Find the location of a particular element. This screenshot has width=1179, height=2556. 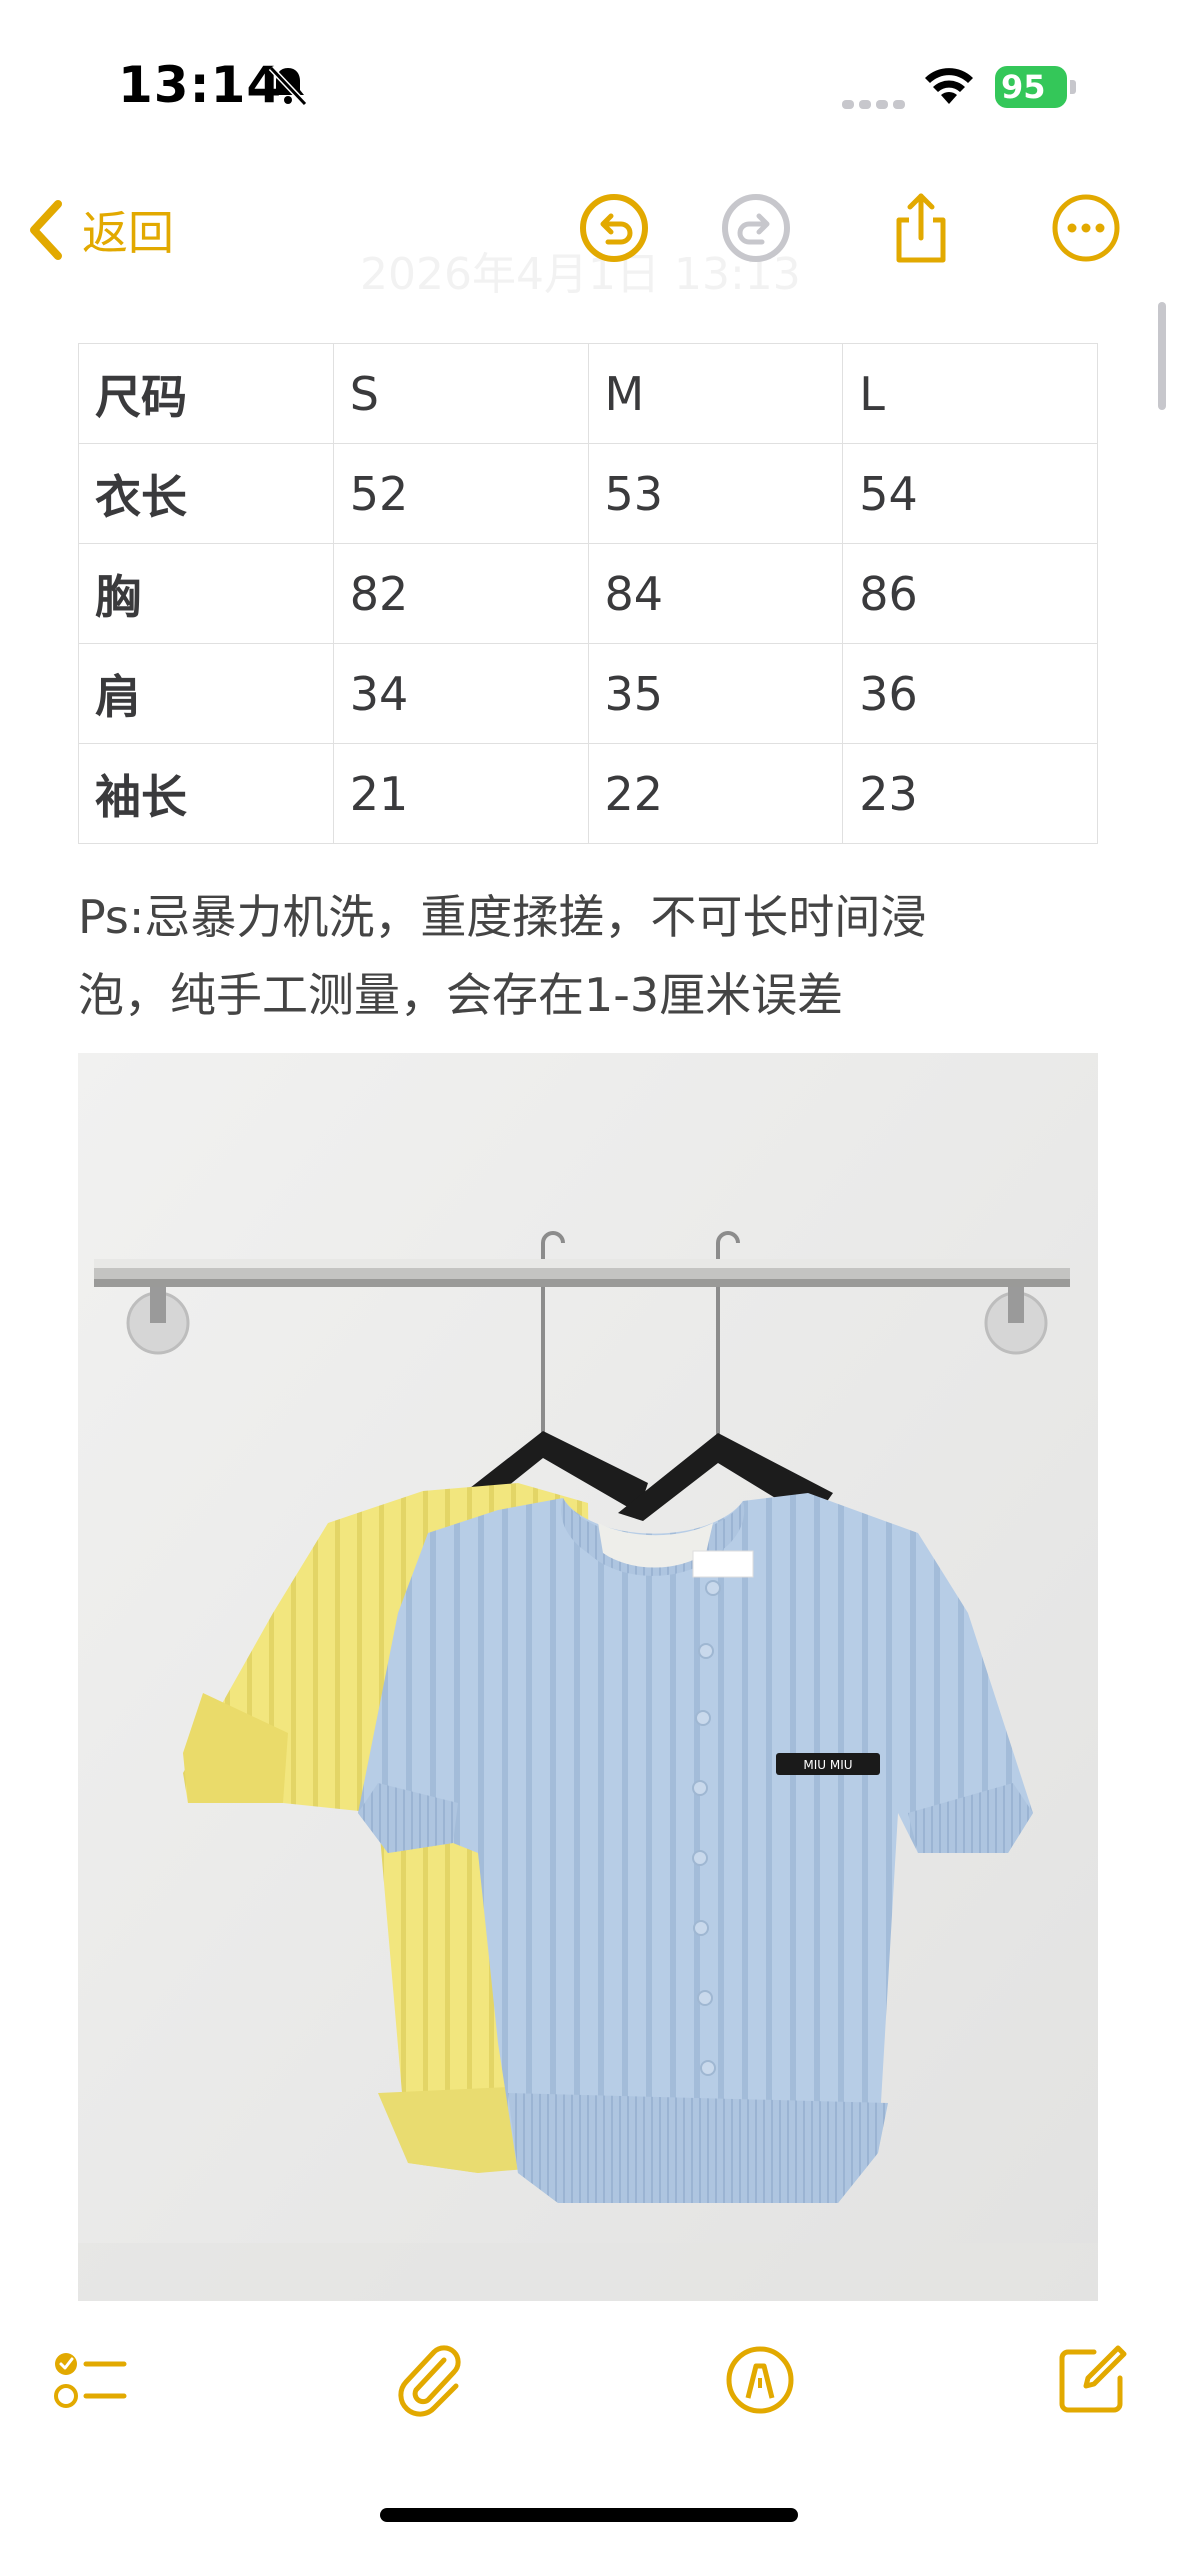

table-cell: 52 is located at coordinates (460, 493).